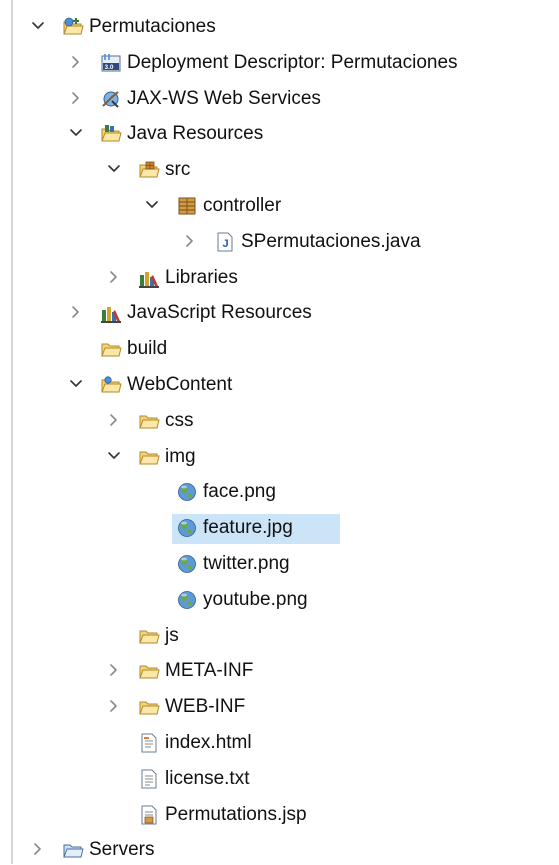 This screenshot has width=559, height=865. I want to click on text-file-icon, so click(149, 779).